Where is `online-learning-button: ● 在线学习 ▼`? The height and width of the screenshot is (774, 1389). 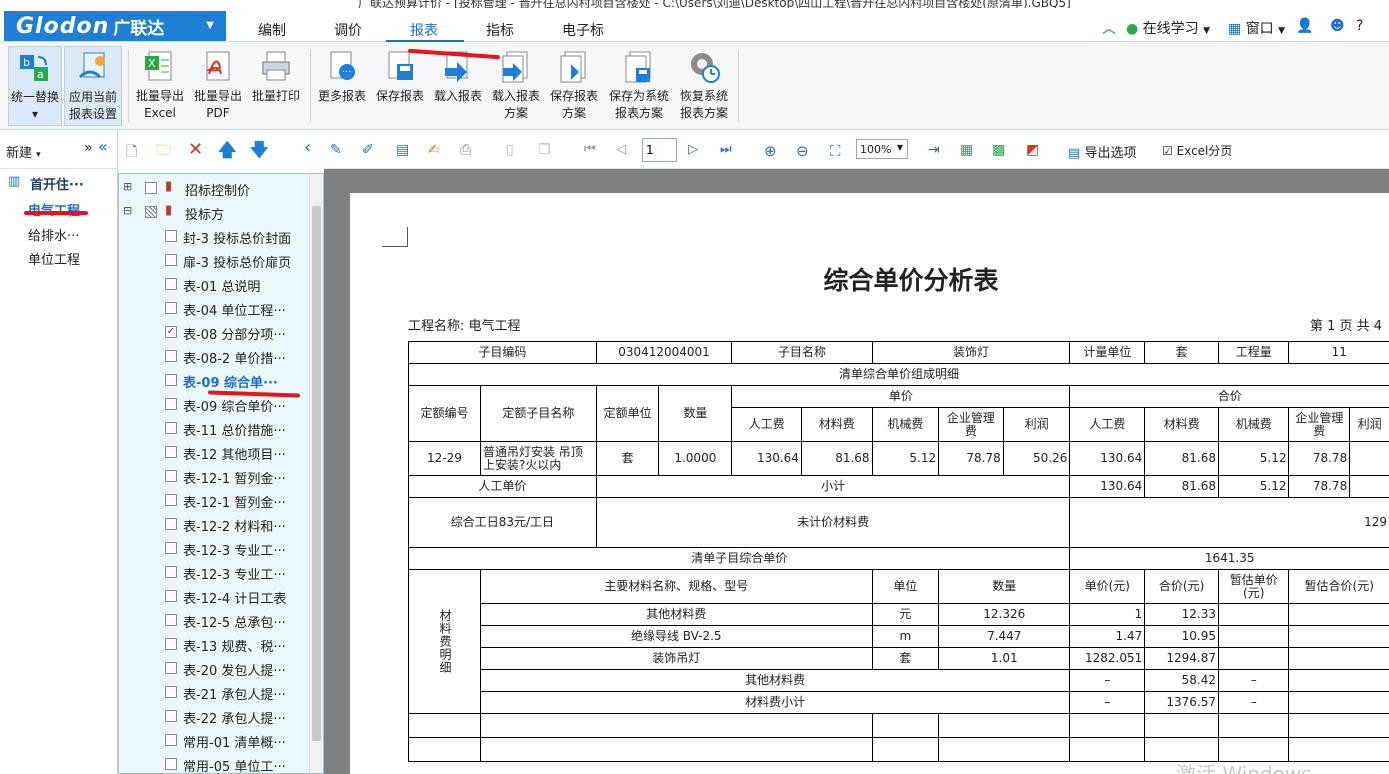 online-learning-button: ● 在线学习 ▼ is located at coordinates (1168, 28).